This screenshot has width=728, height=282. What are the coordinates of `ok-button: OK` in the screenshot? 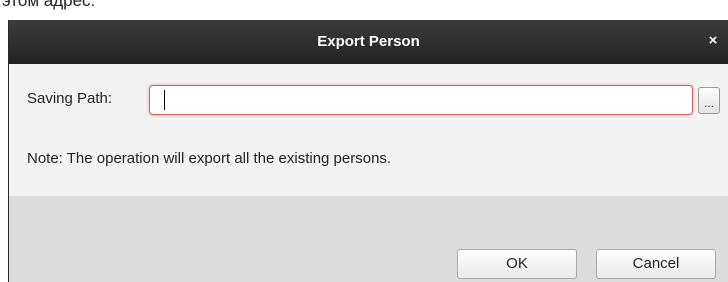 It's located at (517, 264).